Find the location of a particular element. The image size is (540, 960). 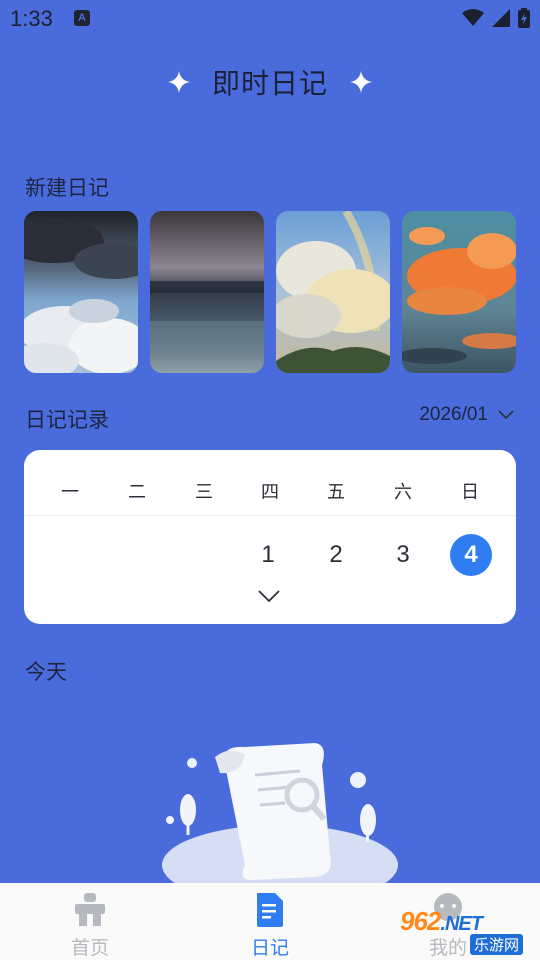

diary-icon is located at coordinates (270, 910).